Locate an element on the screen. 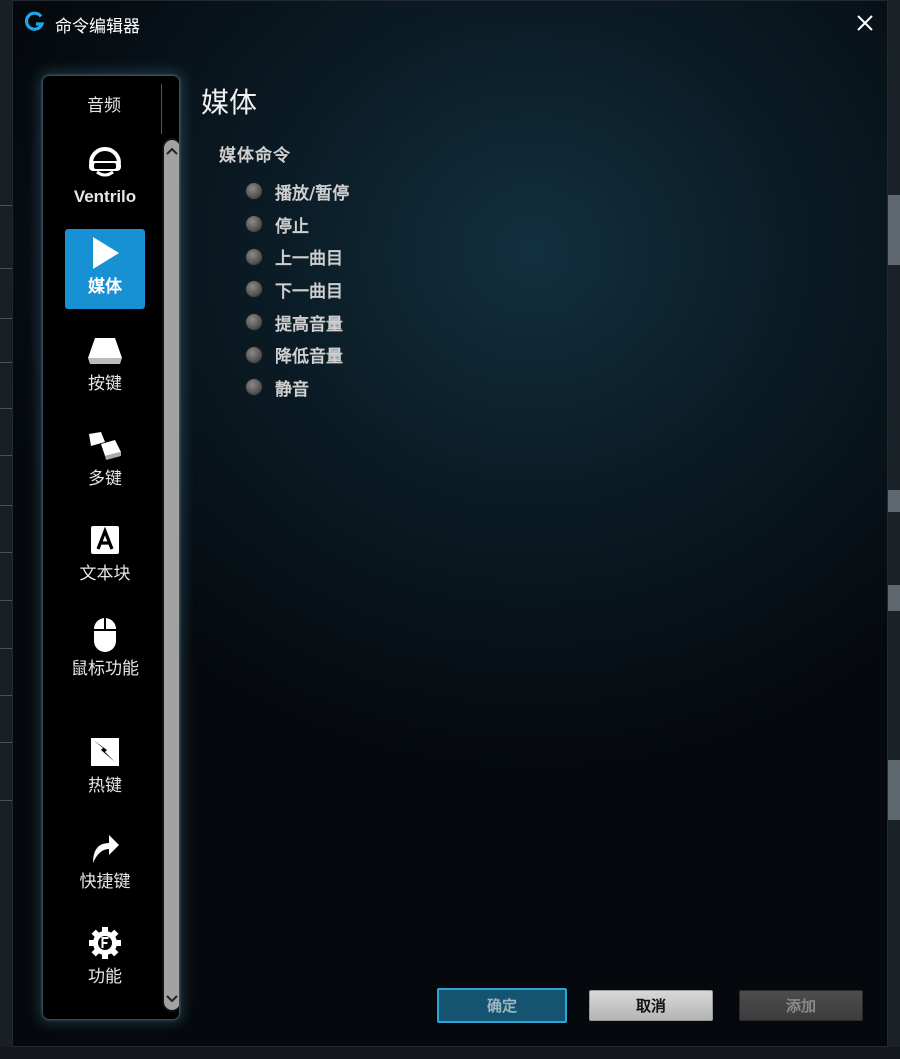  hotkey-icon is located at coordinates (105, 752).